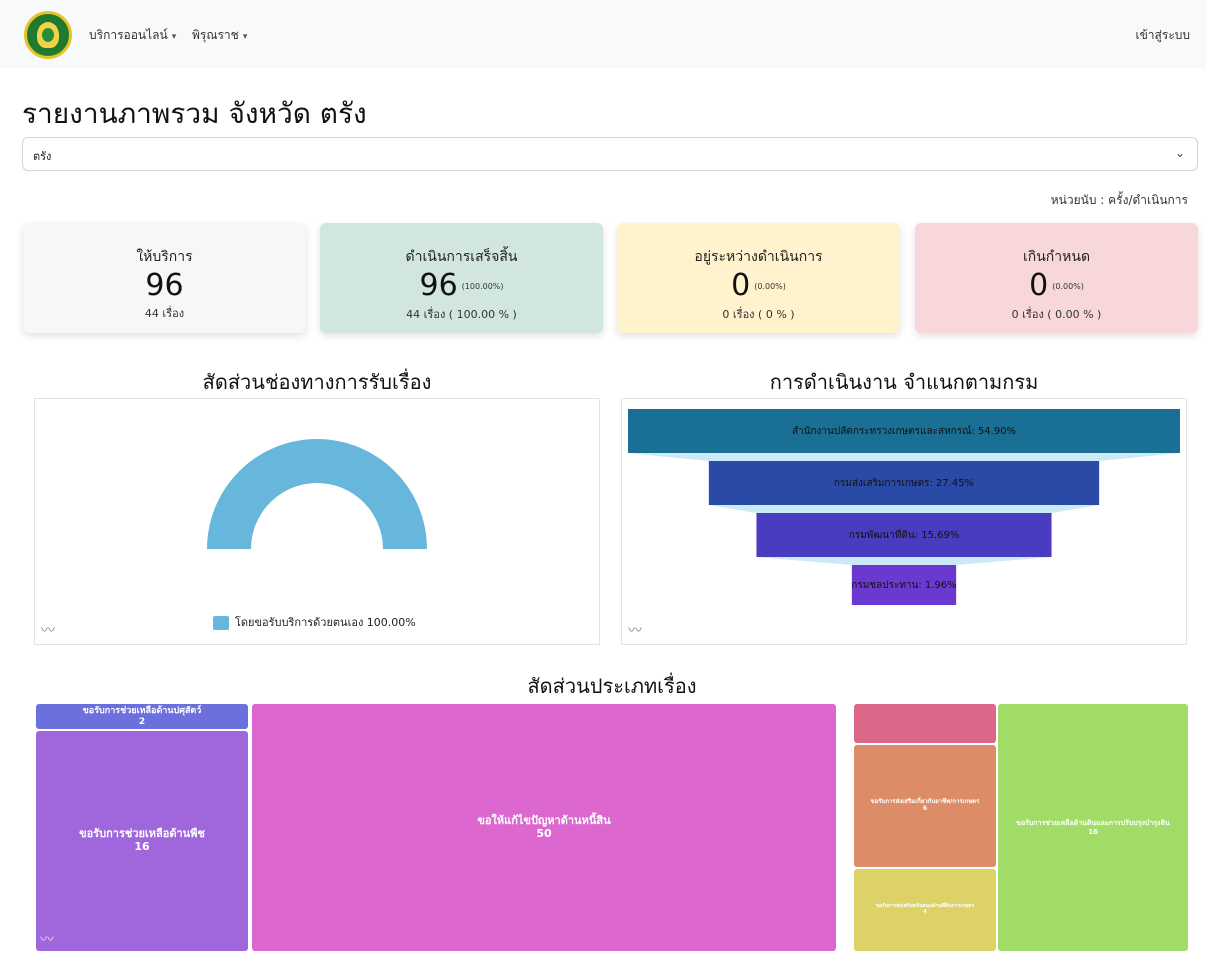  What do you see at coordinates (1068, 286) in the screenshot?
I see `card-overdue-pct: (0.00%)` at bounding box center [1068, 286].